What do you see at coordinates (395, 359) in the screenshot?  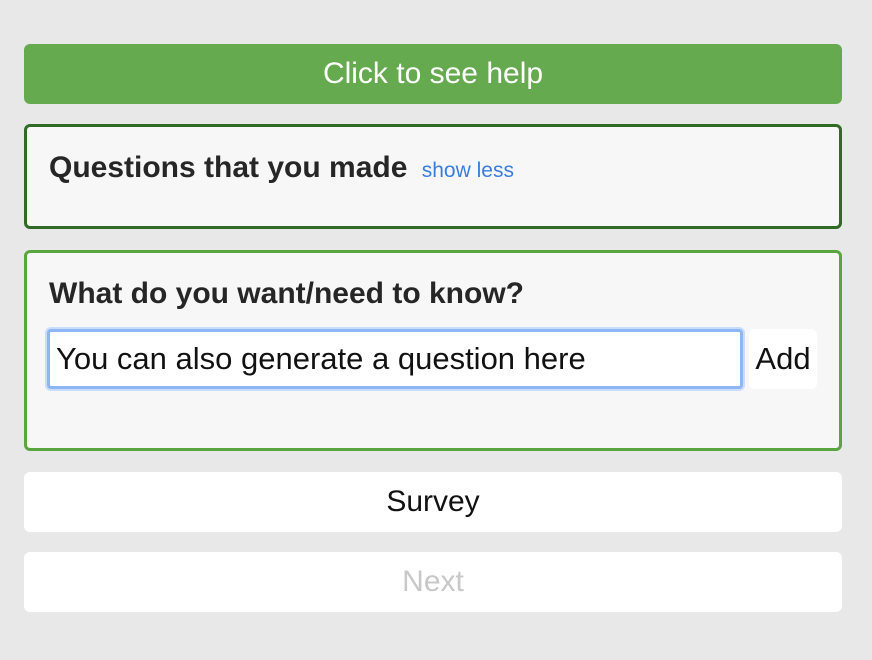 I see `question-input` at bounding box center [395, 359].